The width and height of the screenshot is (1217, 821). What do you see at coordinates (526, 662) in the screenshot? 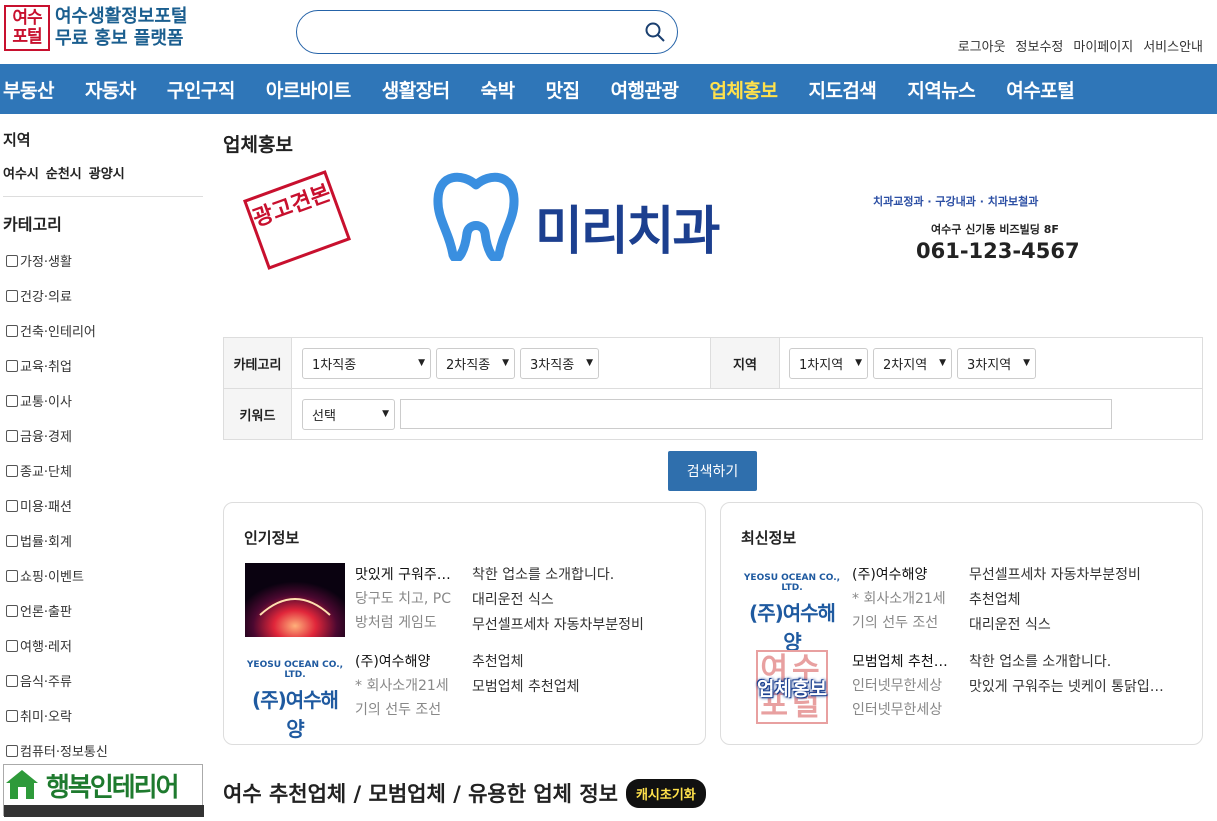
I see `popular-link: 추천업체` at bounding box center [526, 662].